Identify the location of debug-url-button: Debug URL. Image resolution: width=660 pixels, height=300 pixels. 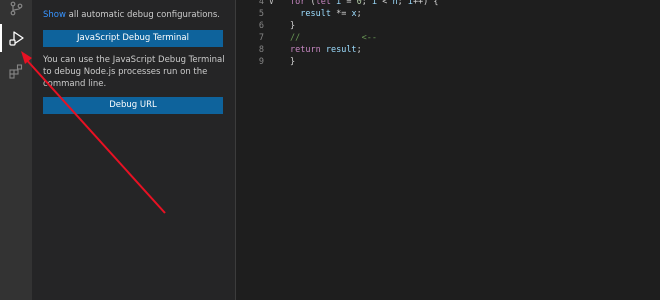
(133, 105).